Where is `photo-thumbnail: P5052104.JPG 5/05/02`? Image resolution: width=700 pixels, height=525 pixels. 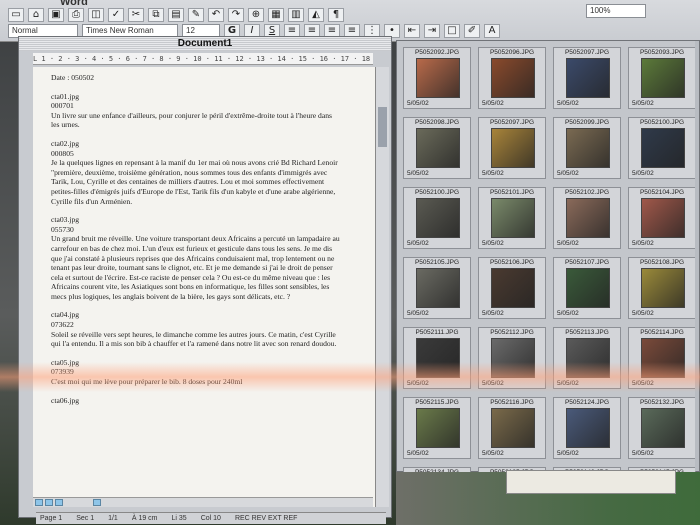
photo-thumbnail: P5052104.JPG 5/05/02 is located at coordinates (662, 218).